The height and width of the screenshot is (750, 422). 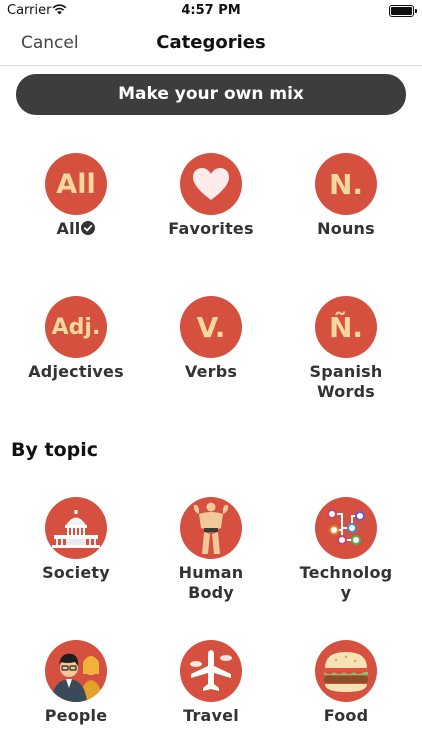 I want to click on battery-icon, so click(x=403, y=11).